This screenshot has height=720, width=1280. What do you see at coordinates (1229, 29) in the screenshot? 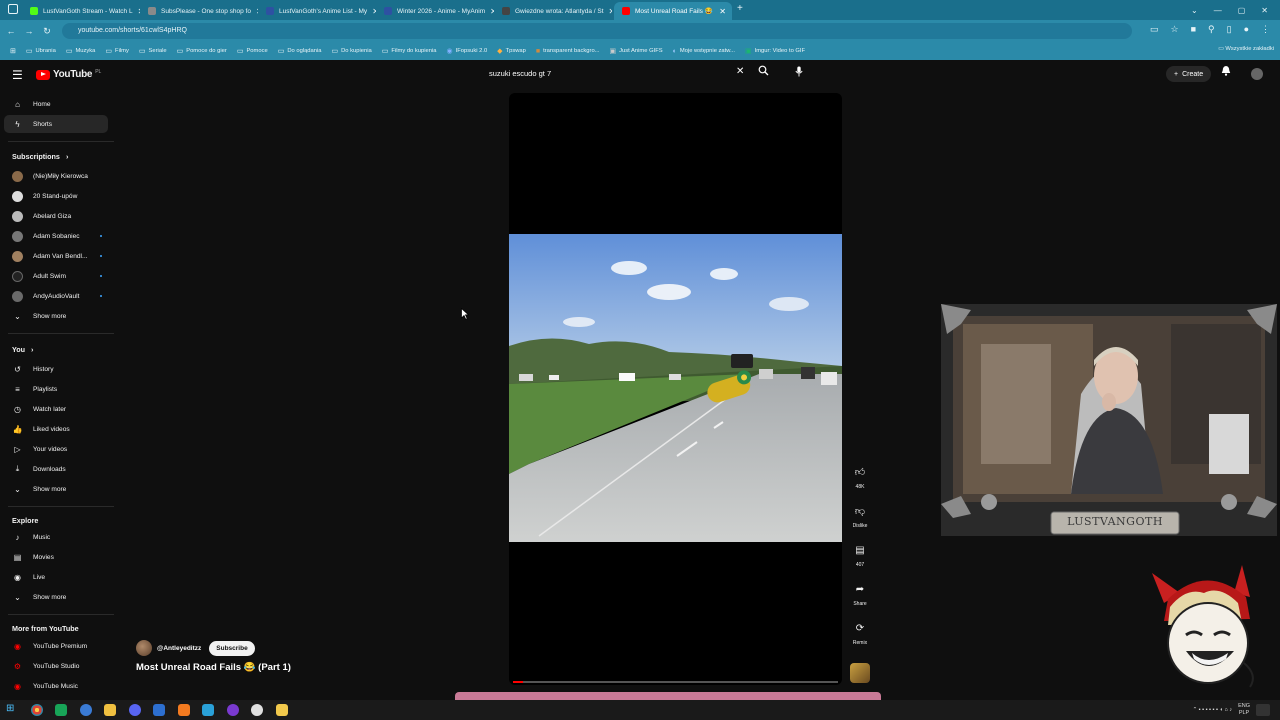
I see `sidebar-icon: ▯` at bounding box center [1229, 29].